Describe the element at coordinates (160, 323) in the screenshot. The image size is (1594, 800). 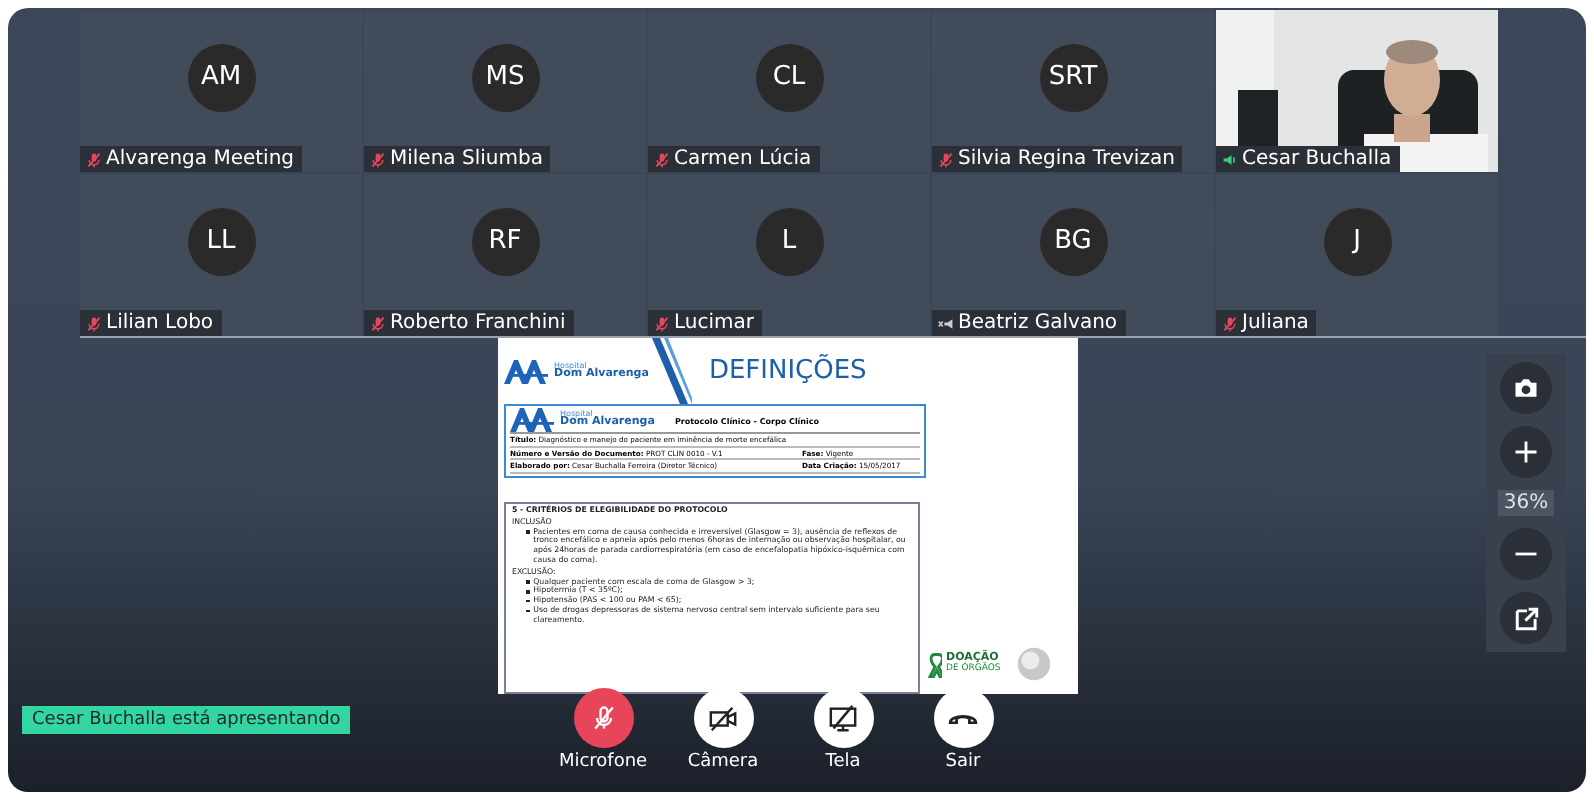
I see `participant-name: Lilian Lobo` at that location.